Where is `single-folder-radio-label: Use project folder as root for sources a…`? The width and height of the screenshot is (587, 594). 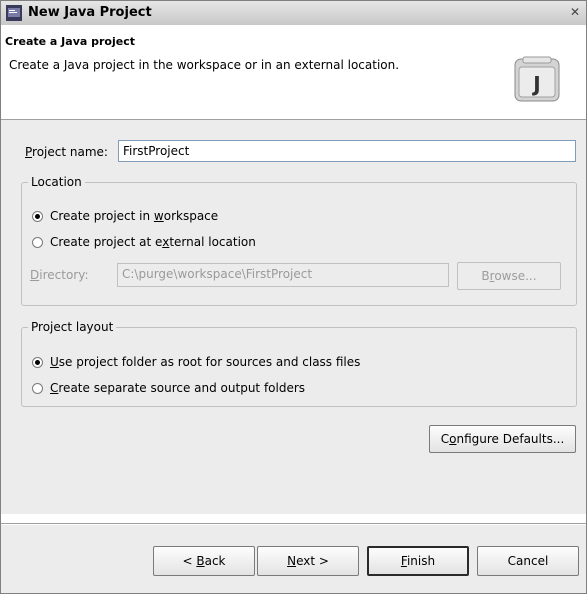
single-folder-radio-label: Use project folder as root for sources a… is located at coordinates (205, 362).